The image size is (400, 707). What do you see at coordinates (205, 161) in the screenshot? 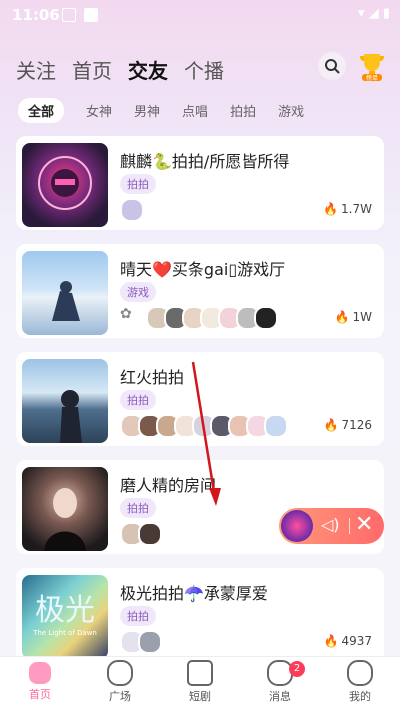
I see `room-title: 麒麟🐍拍拍/所愿皆所得` at bounding box center [205, 161].